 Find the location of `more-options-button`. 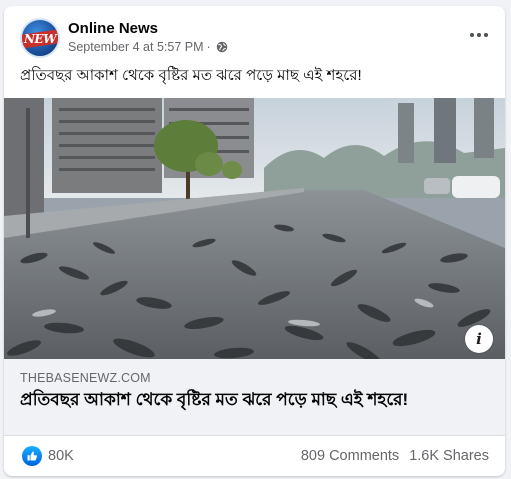

more-options-button is located at coordinates (479, 35).